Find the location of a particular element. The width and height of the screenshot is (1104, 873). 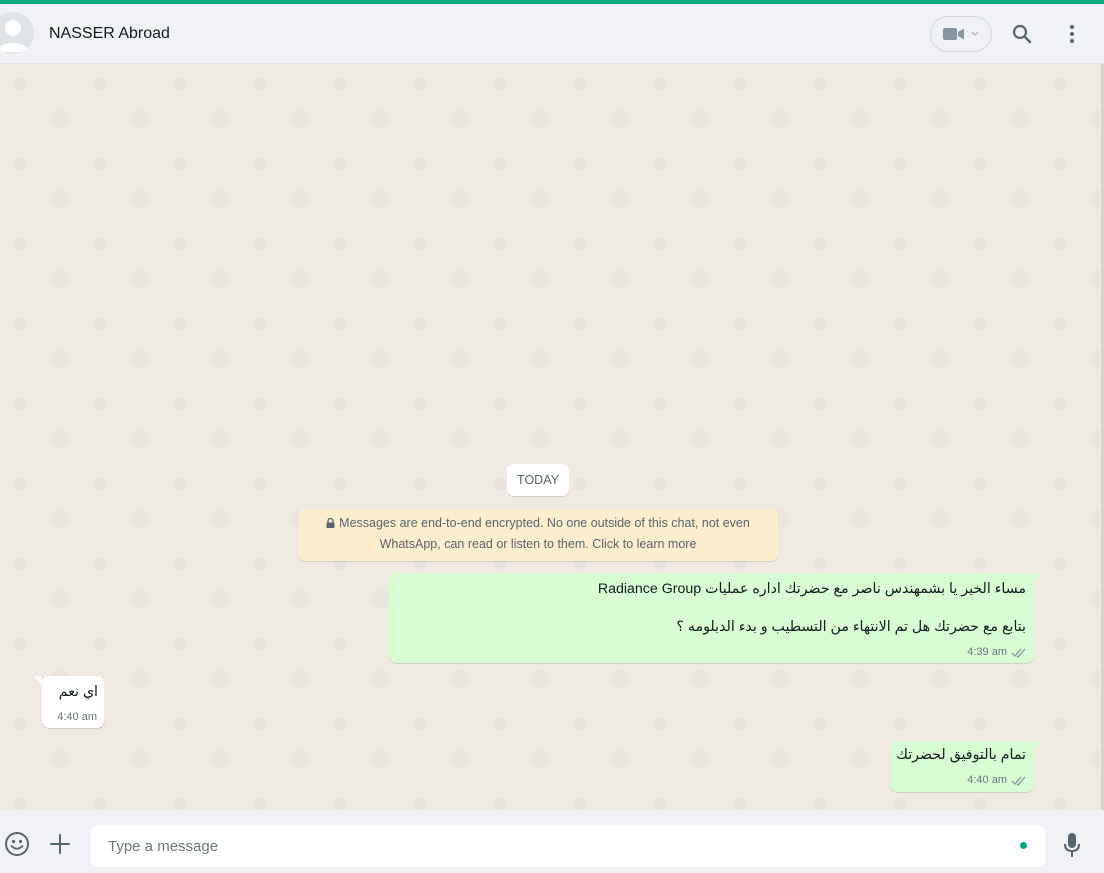

search-icon is located at coordinates (1022, 34).